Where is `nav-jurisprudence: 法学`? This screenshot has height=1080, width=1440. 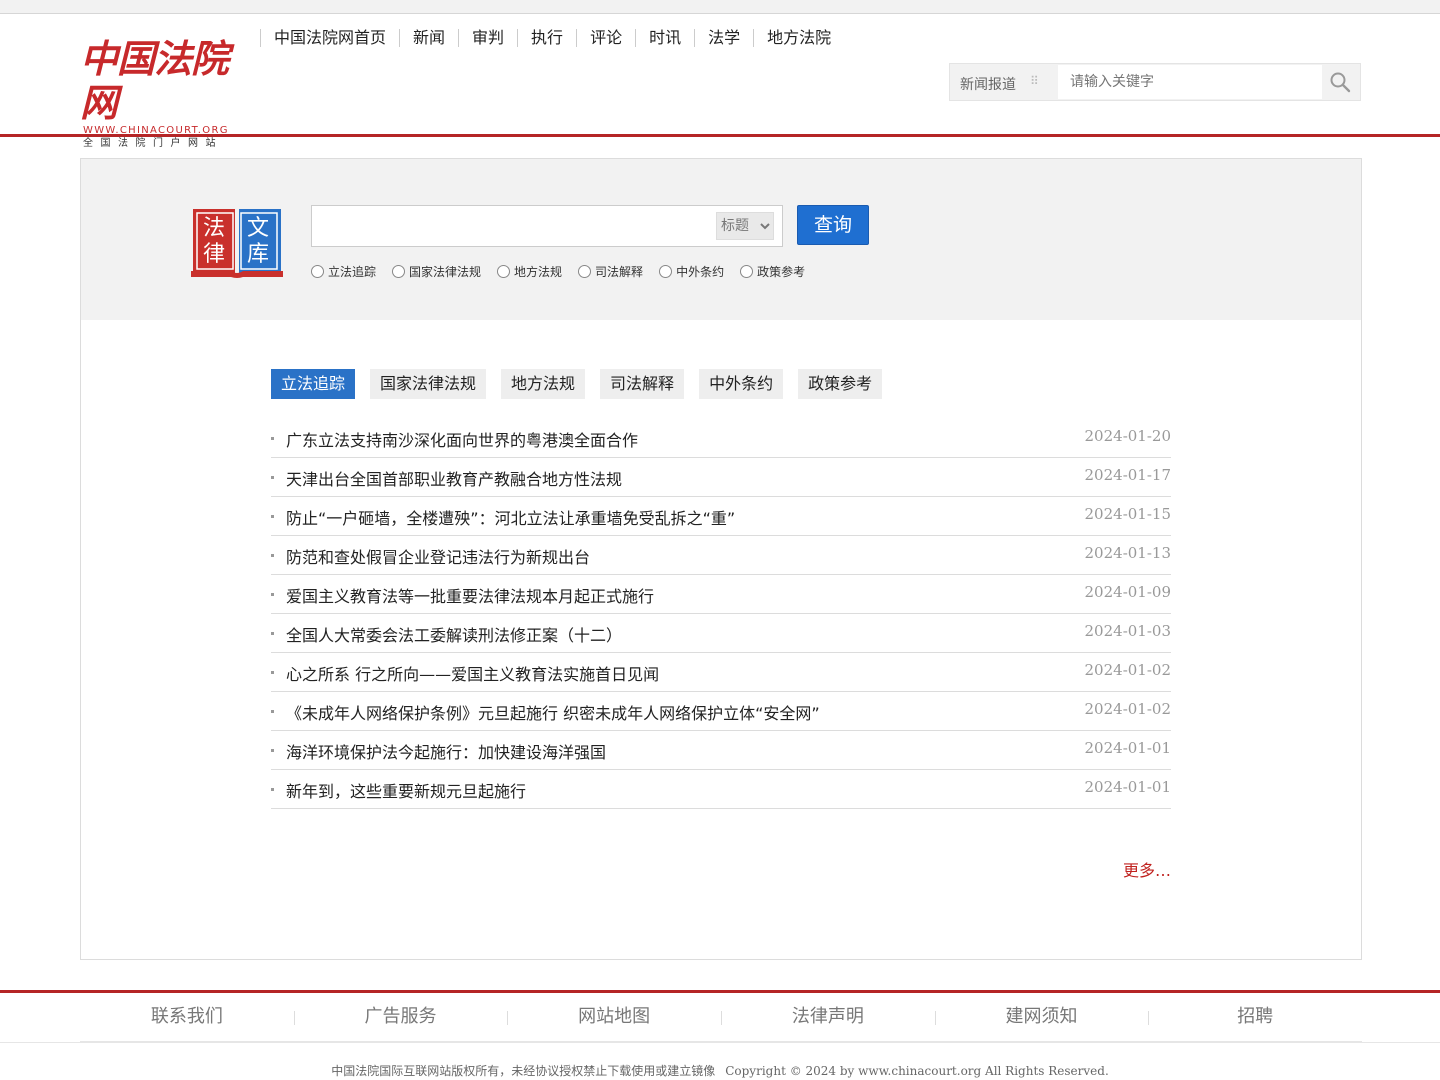
nav-jurisprudence: 法学 is located at coordinates (723, 38).